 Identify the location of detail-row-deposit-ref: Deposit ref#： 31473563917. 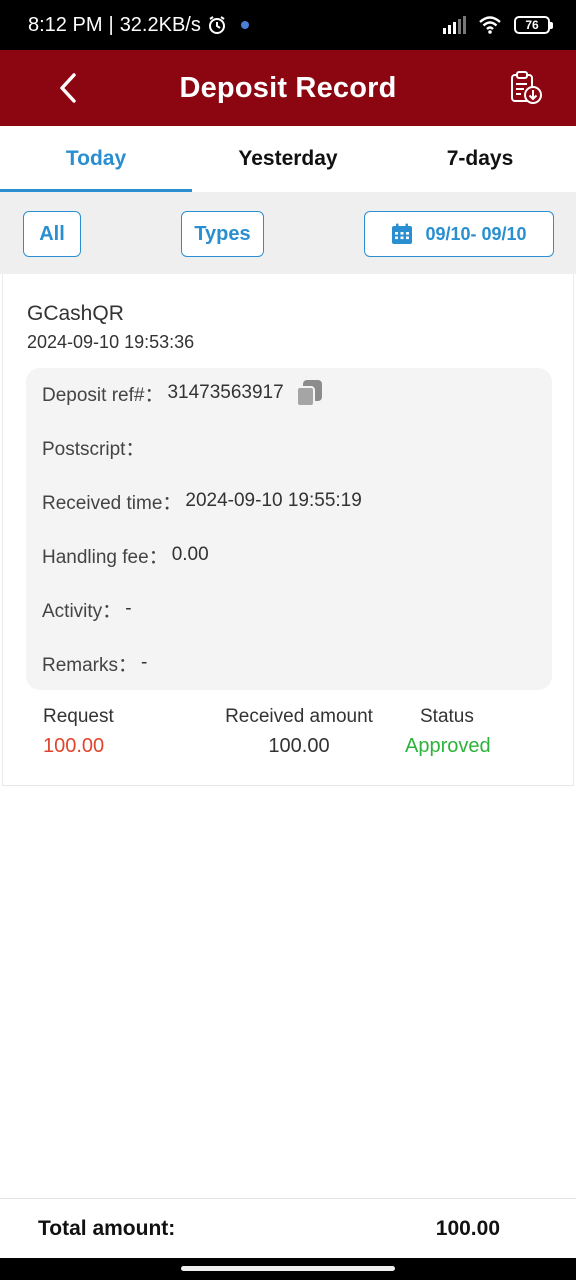
(183, 393).